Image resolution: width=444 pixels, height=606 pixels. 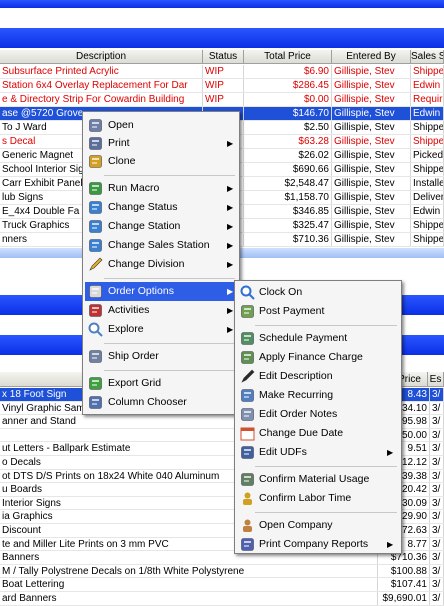 I want to click on menu-item-apply-finance-charge: Apply Finance Charge, so click(x=318, y=357).